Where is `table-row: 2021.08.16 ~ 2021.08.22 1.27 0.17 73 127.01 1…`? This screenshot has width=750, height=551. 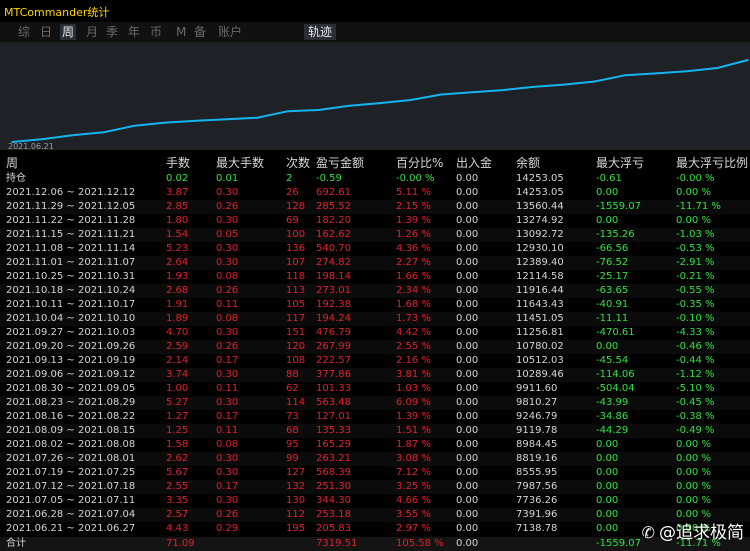
table-row: 2021.08.16 ~ 2021.08.22 1.27 0.17 73 127.01 1… is located at coordinates (375, 417).